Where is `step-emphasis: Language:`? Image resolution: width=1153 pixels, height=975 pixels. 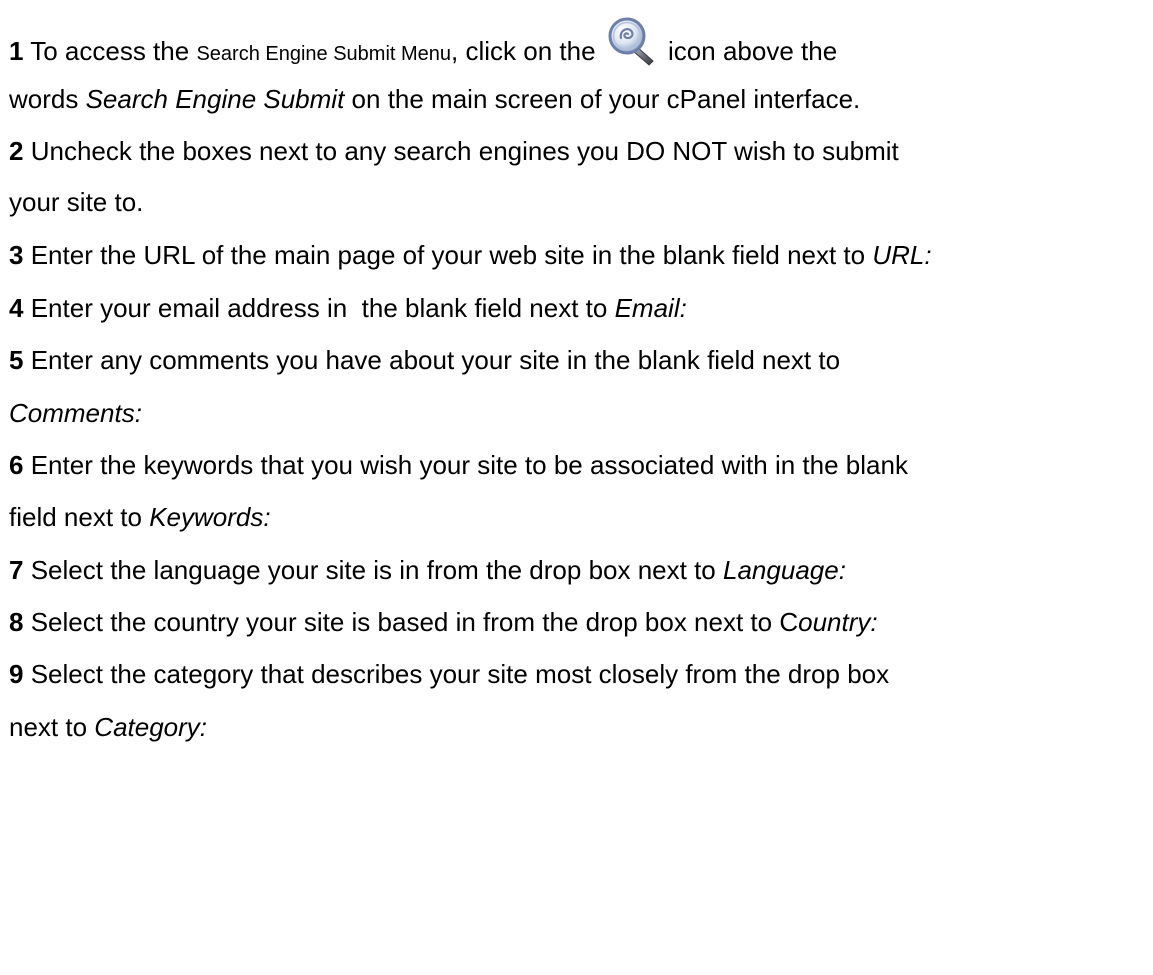 step-emphasis: Language: is located at coordinates (784, 570).